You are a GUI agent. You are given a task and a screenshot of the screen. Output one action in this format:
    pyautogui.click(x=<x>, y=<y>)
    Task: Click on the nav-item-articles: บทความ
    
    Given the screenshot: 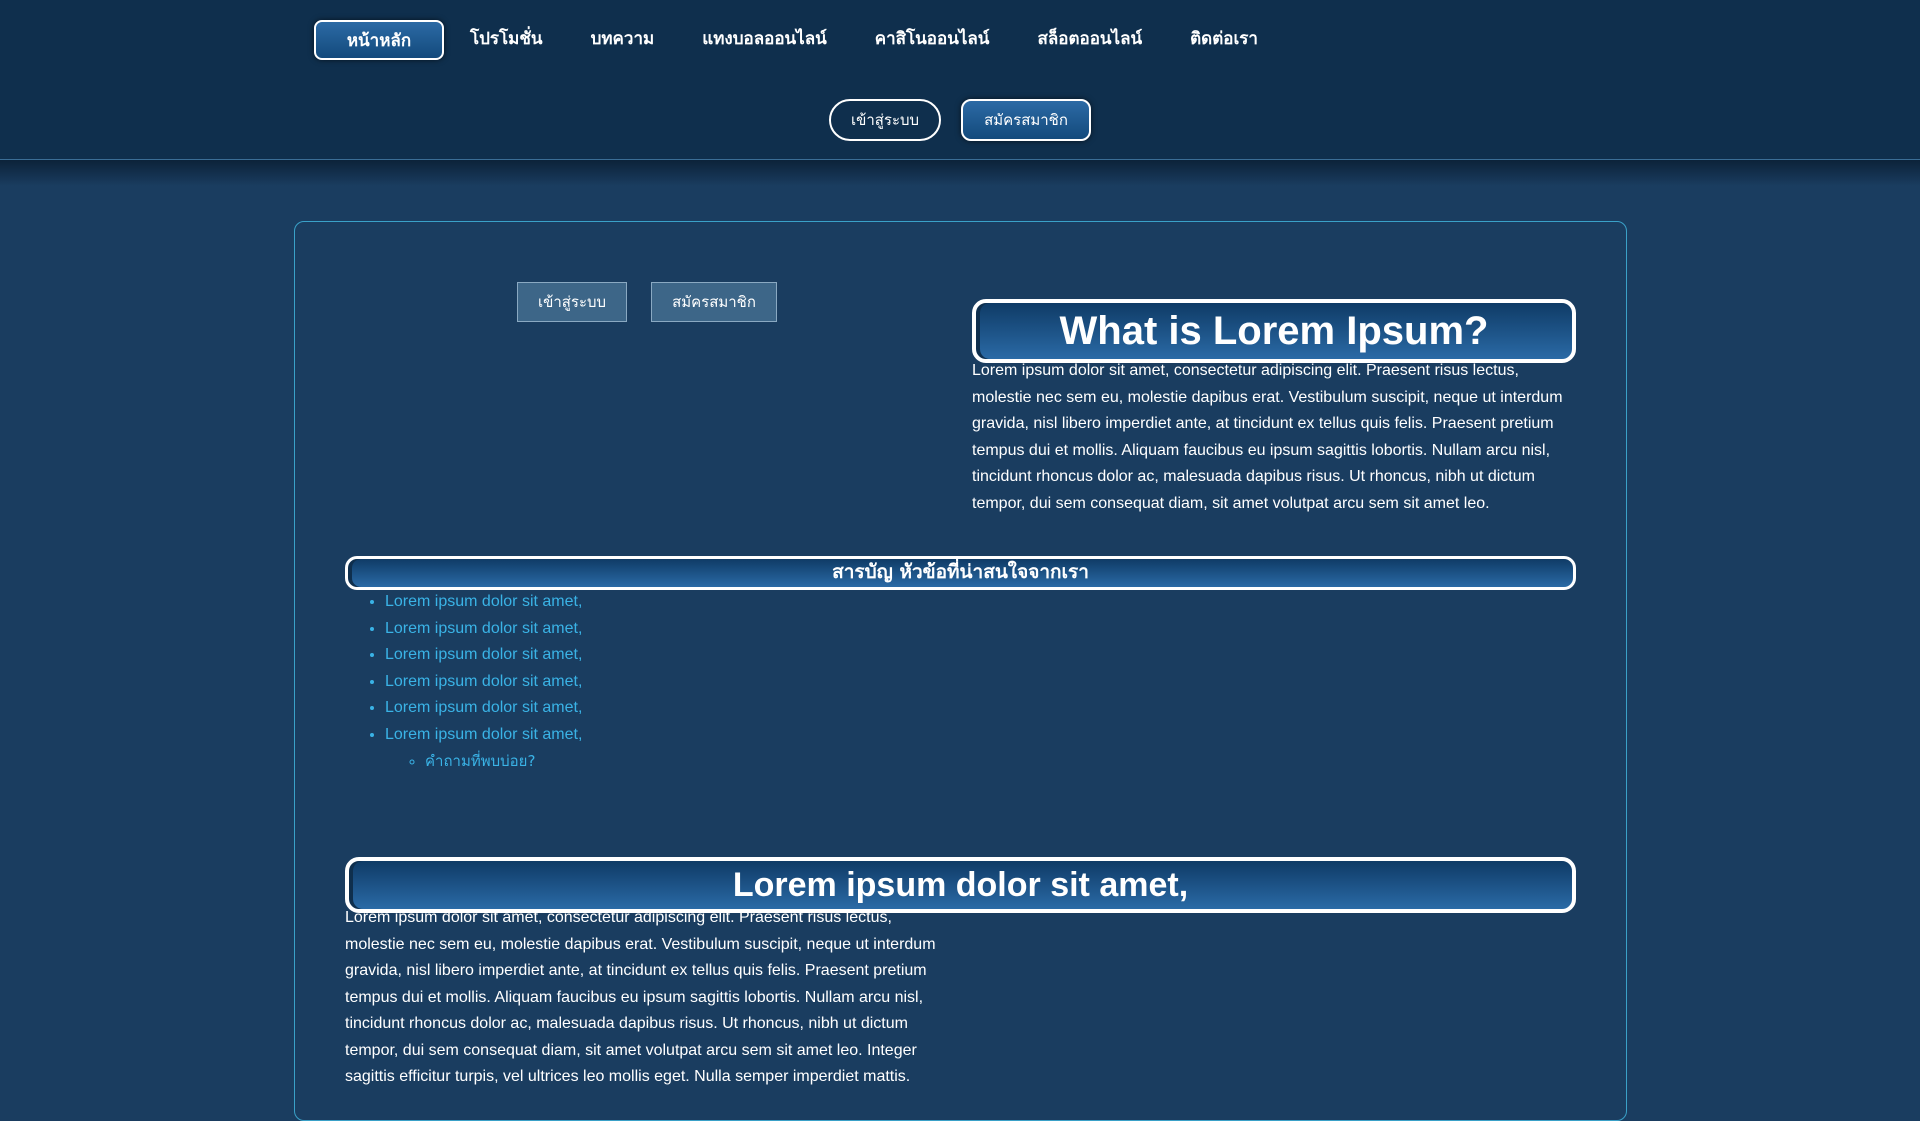 What is the action you would take?
    pyautogui.click(x=623, y=40)
    